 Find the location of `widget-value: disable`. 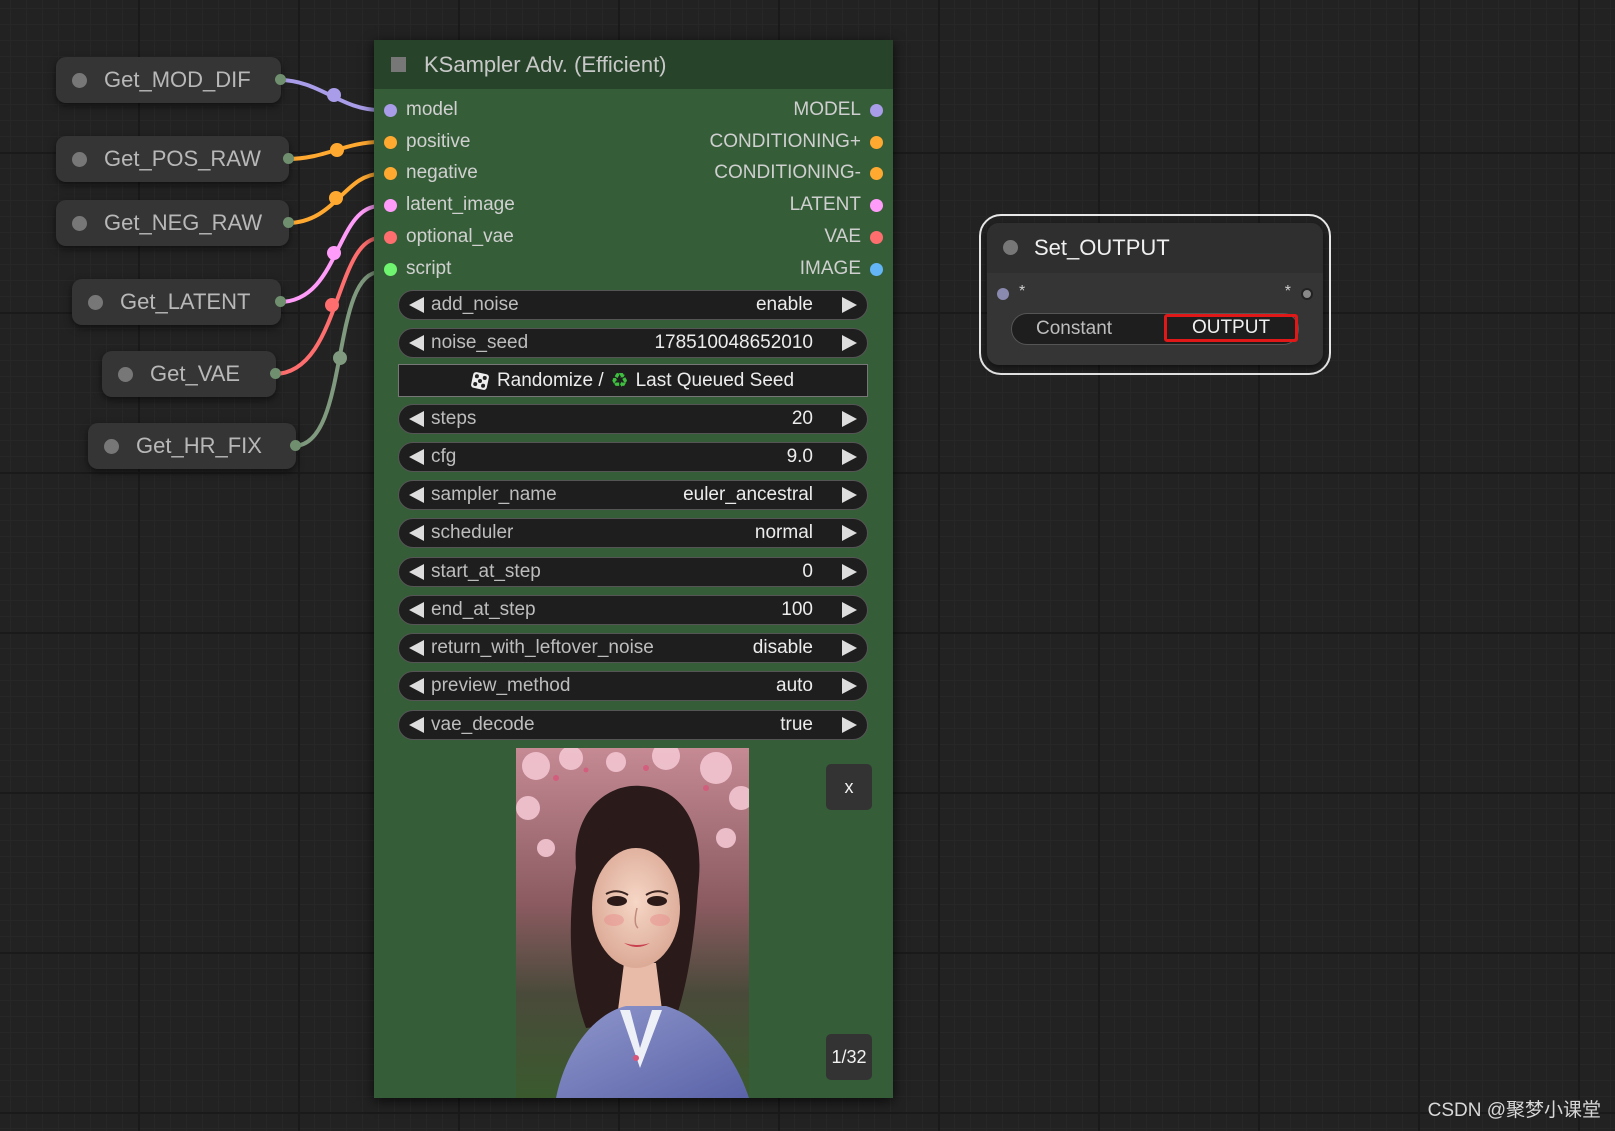

widget-value: disable is located at coordinates (783, 648).